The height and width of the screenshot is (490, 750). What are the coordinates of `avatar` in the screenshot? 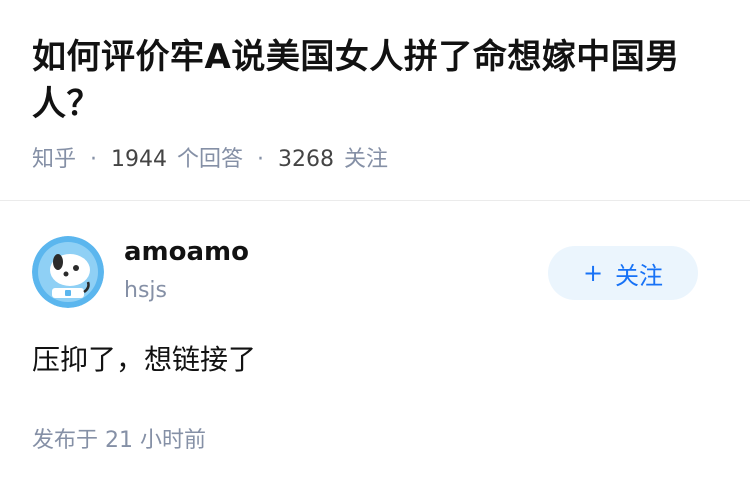 It's located at (68, 272).